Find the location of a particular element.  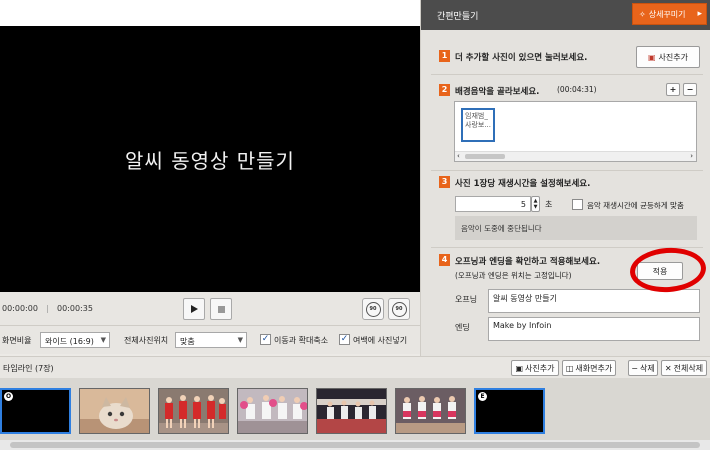

delete-label: 삭제 is located at coordinates (647, 368).